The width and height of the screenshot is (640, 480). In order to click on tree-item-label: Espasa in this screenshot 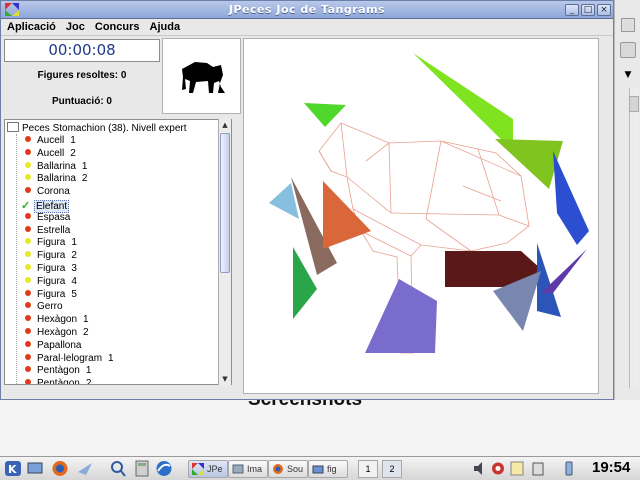, I will do `click(54, 217)`.